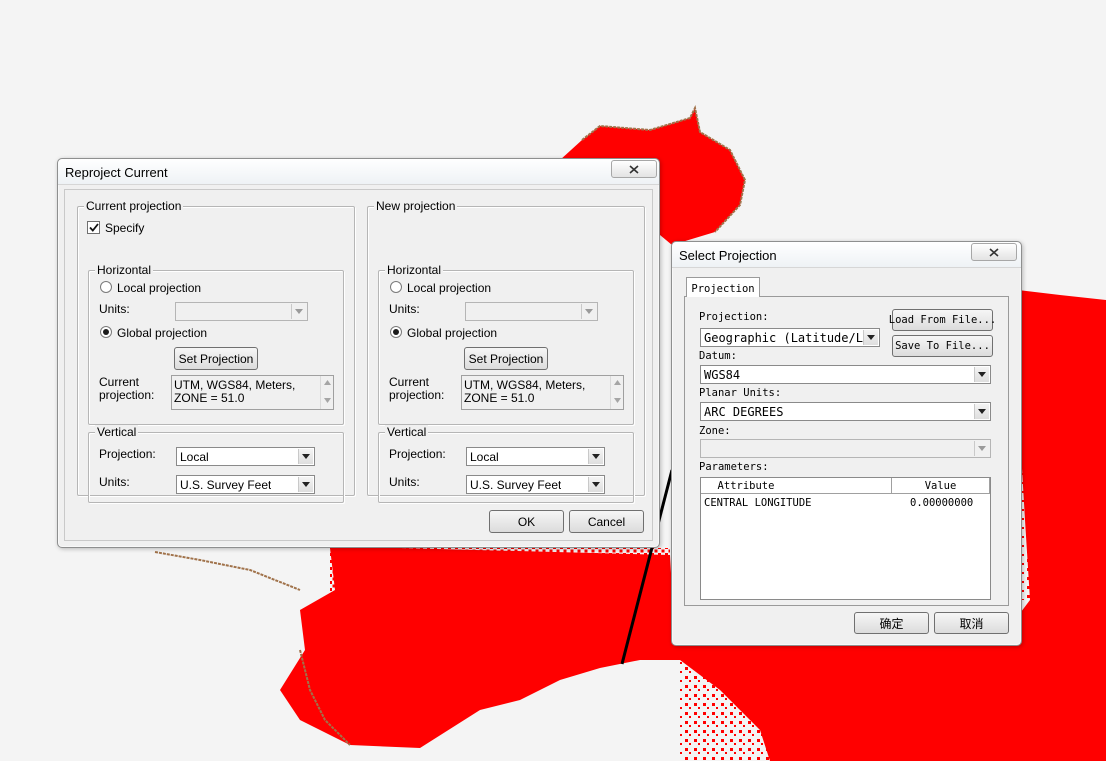 This screenshot has height=761, width=1106. What do you see at coordinates (734, 317) in the screenshot?
I see `projection-label: Projection:` at bounding box center [734, 317].